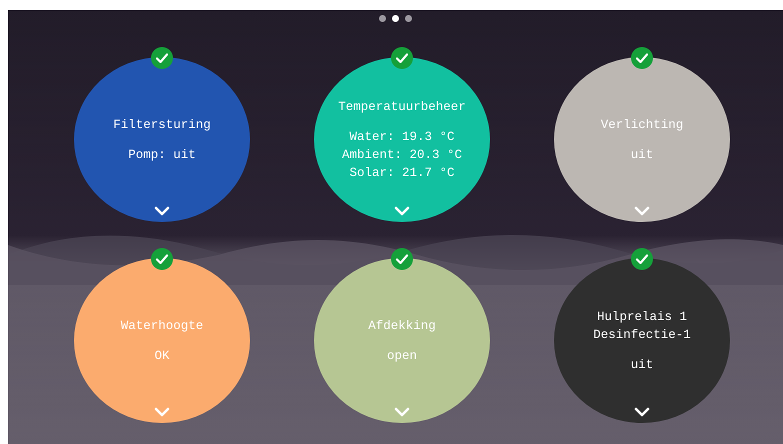  I want to click on tile-title: Waterhoogte, so click(162, 326).